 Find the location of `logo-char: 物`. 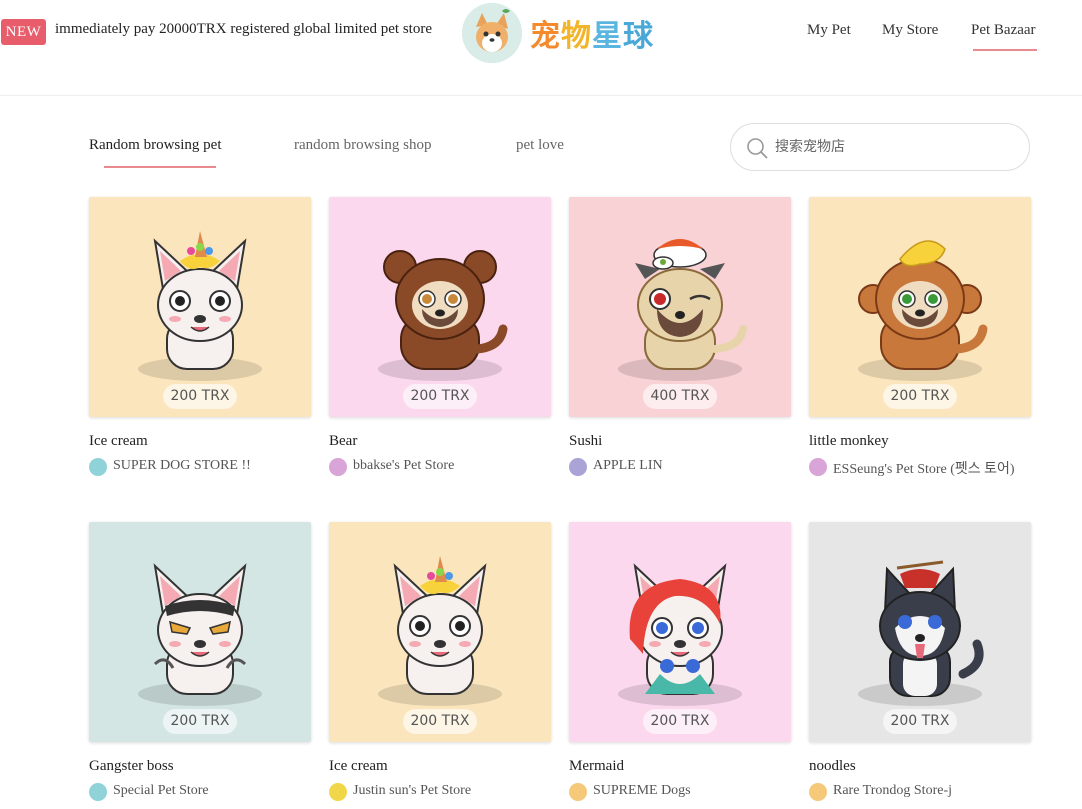

logo-char: 物 is located at coordinates (576, 36).